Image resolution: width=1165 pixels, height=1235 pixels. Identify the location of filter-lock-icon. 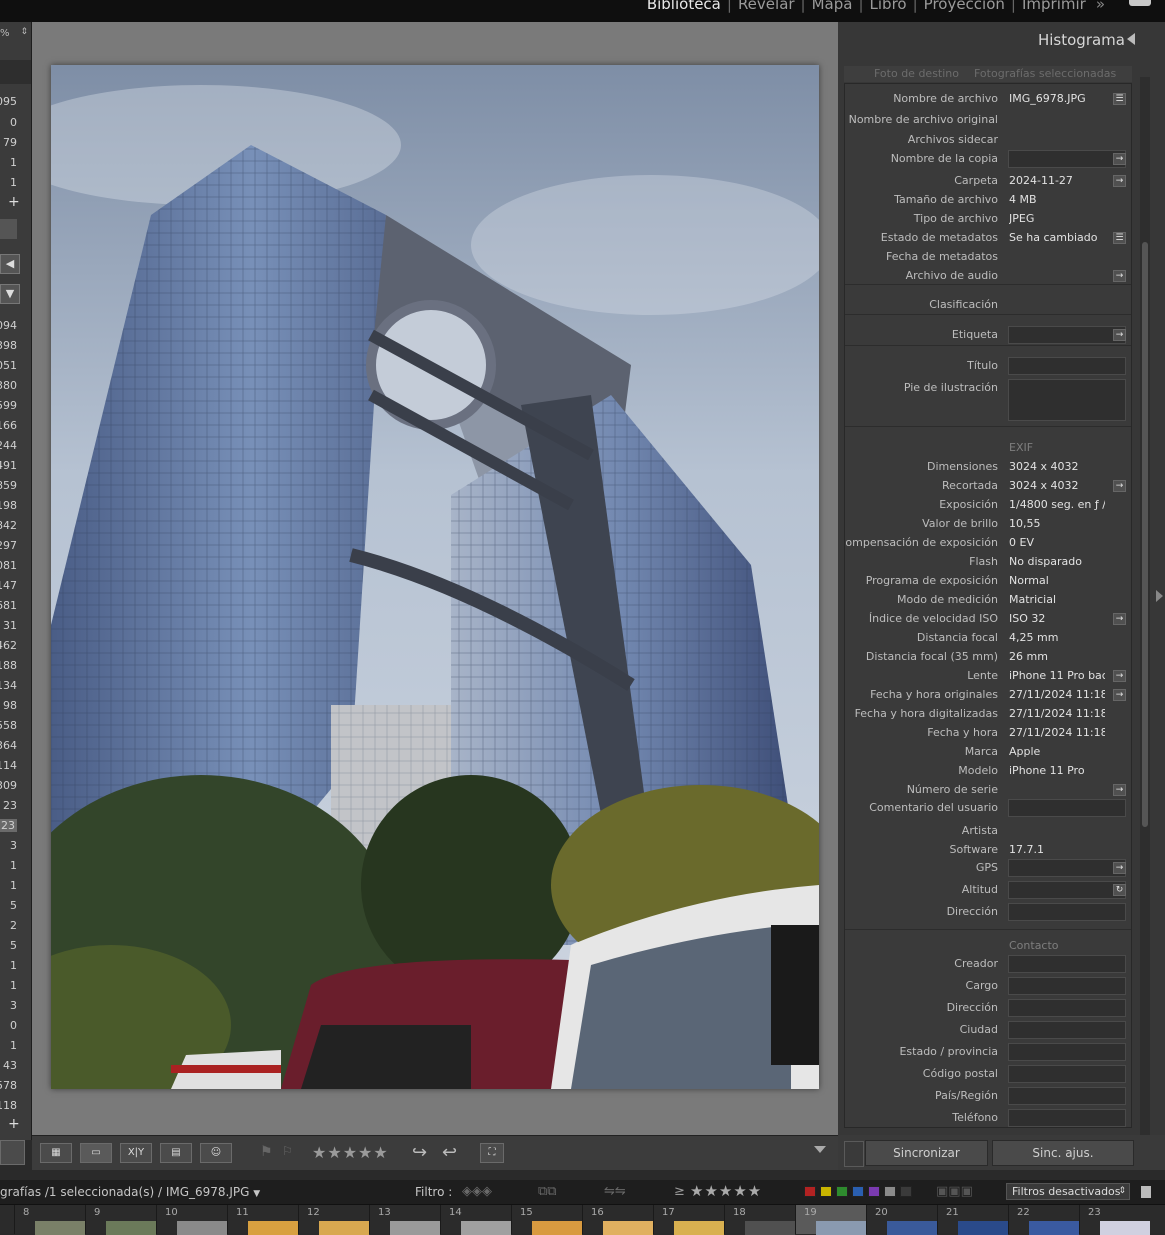
(1146, 1192).